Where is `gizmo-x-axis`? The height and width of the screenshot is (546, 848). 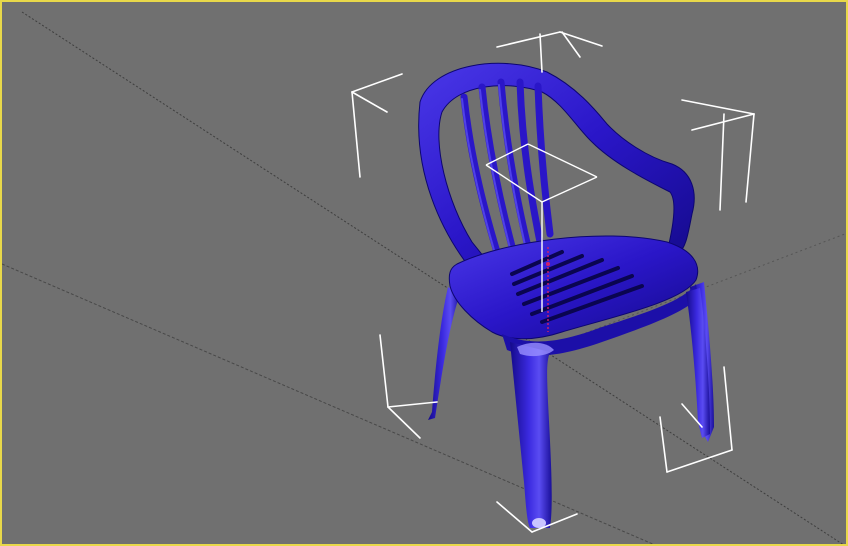
gizmo-x-axis is located at coordinates (569, 189).